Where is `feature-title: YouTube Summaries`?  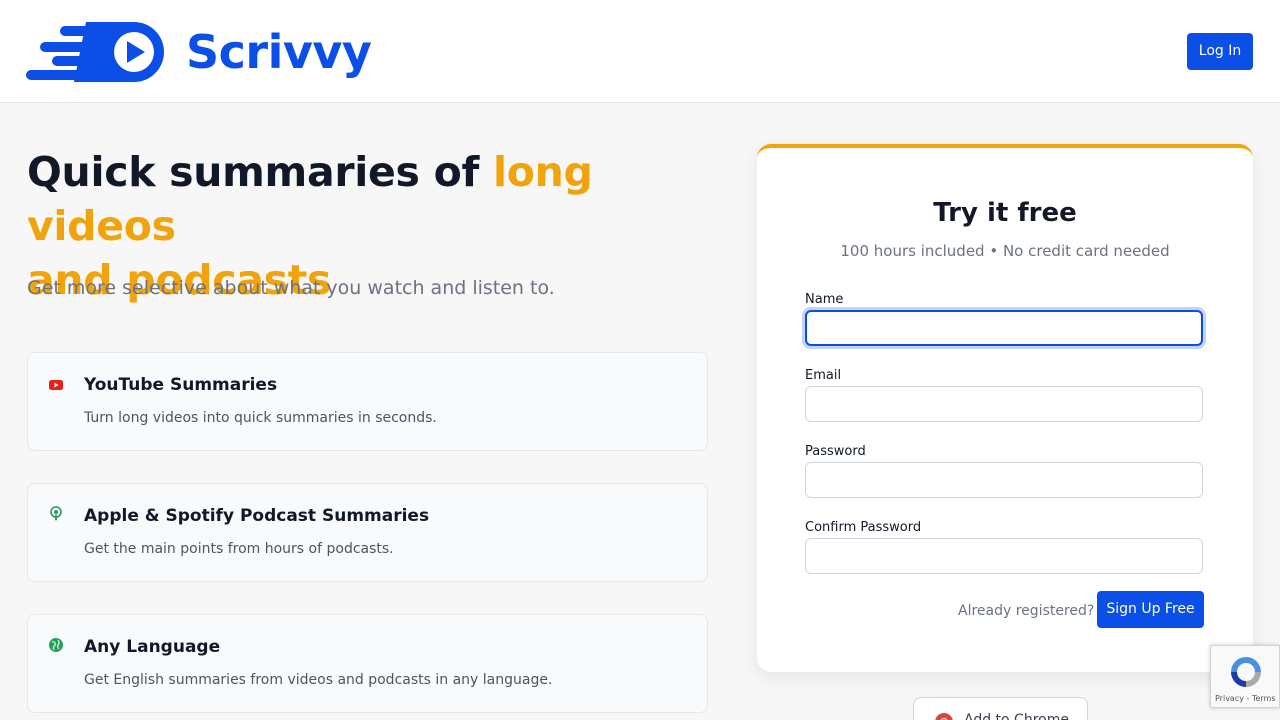 feature-title: YouTube Summaries is located at coordinates (181, 385).